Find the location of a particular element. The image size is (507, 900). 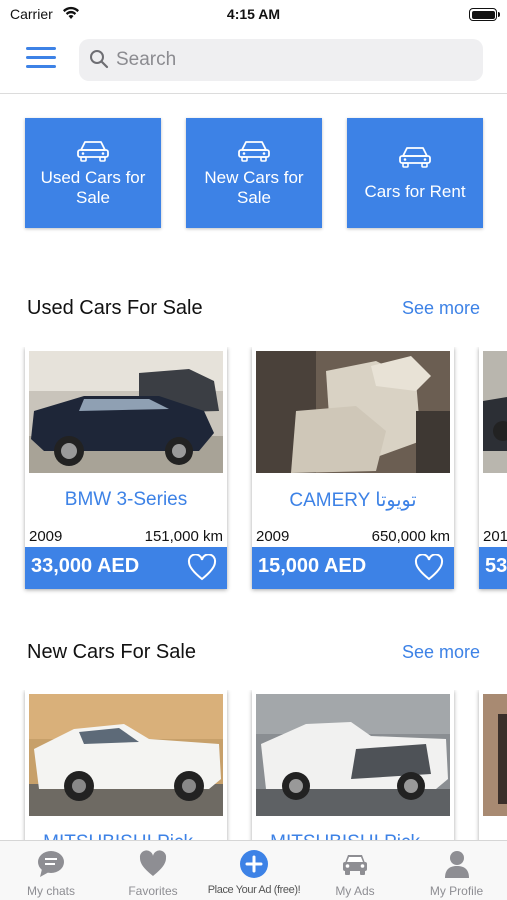

tab-label: Favorites is located at coordinates (153, 891).